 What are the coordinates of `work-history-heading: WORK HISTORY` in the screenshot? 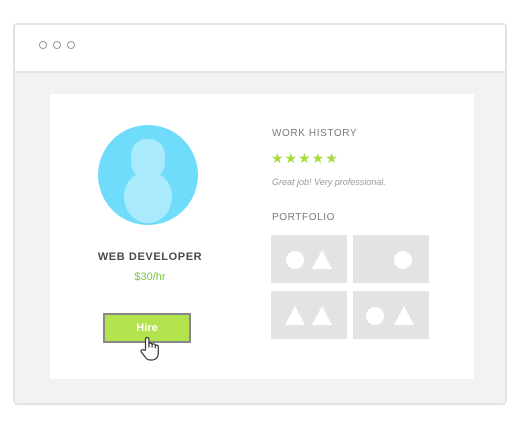 It's located at (315, 133).